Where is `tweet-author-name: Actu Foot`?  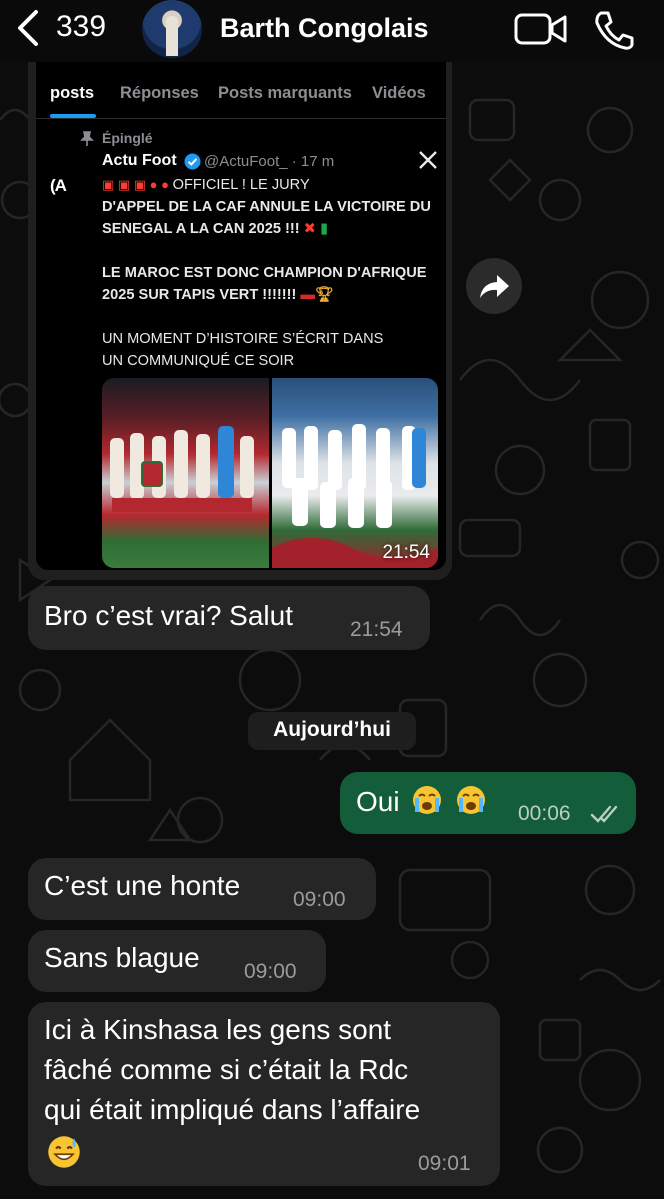
tweet-author-name: Actu Foot is located at coordinates (139, 161).